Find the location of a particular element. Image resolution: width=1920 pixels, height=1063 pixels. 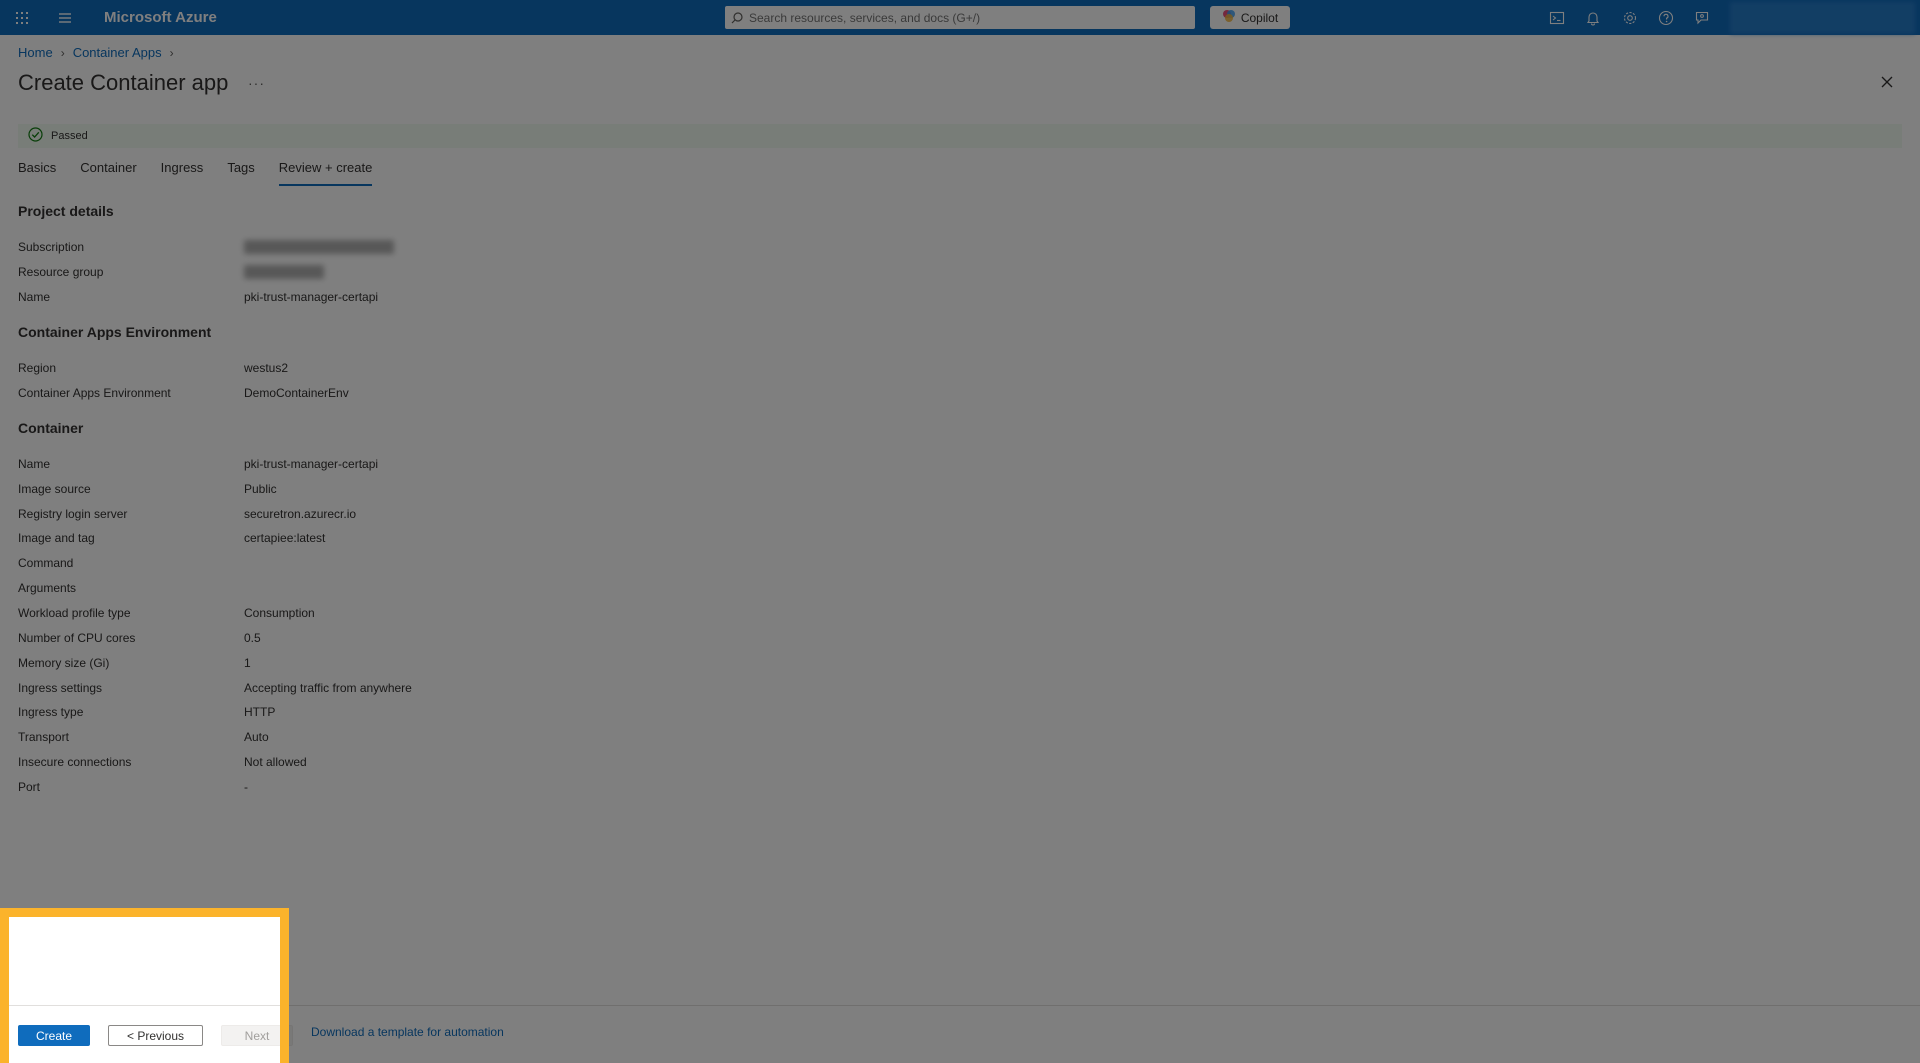

row-value: Accepting traffic from anywhere is located at coordinates (328, 688).